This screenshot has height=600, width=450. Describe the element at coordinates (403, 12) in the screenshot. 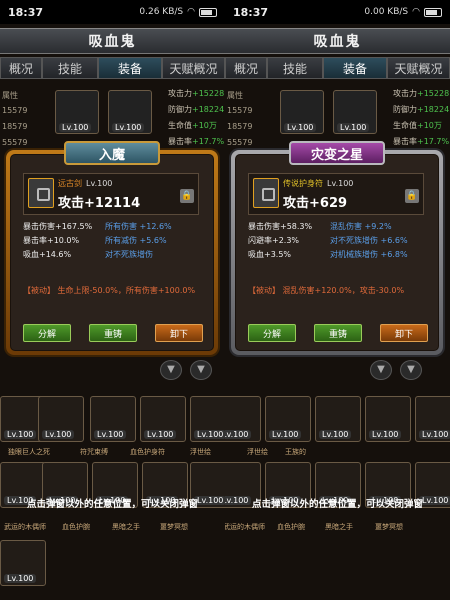

I see `status-icons: 0.00 KB/S ◠` at that location.